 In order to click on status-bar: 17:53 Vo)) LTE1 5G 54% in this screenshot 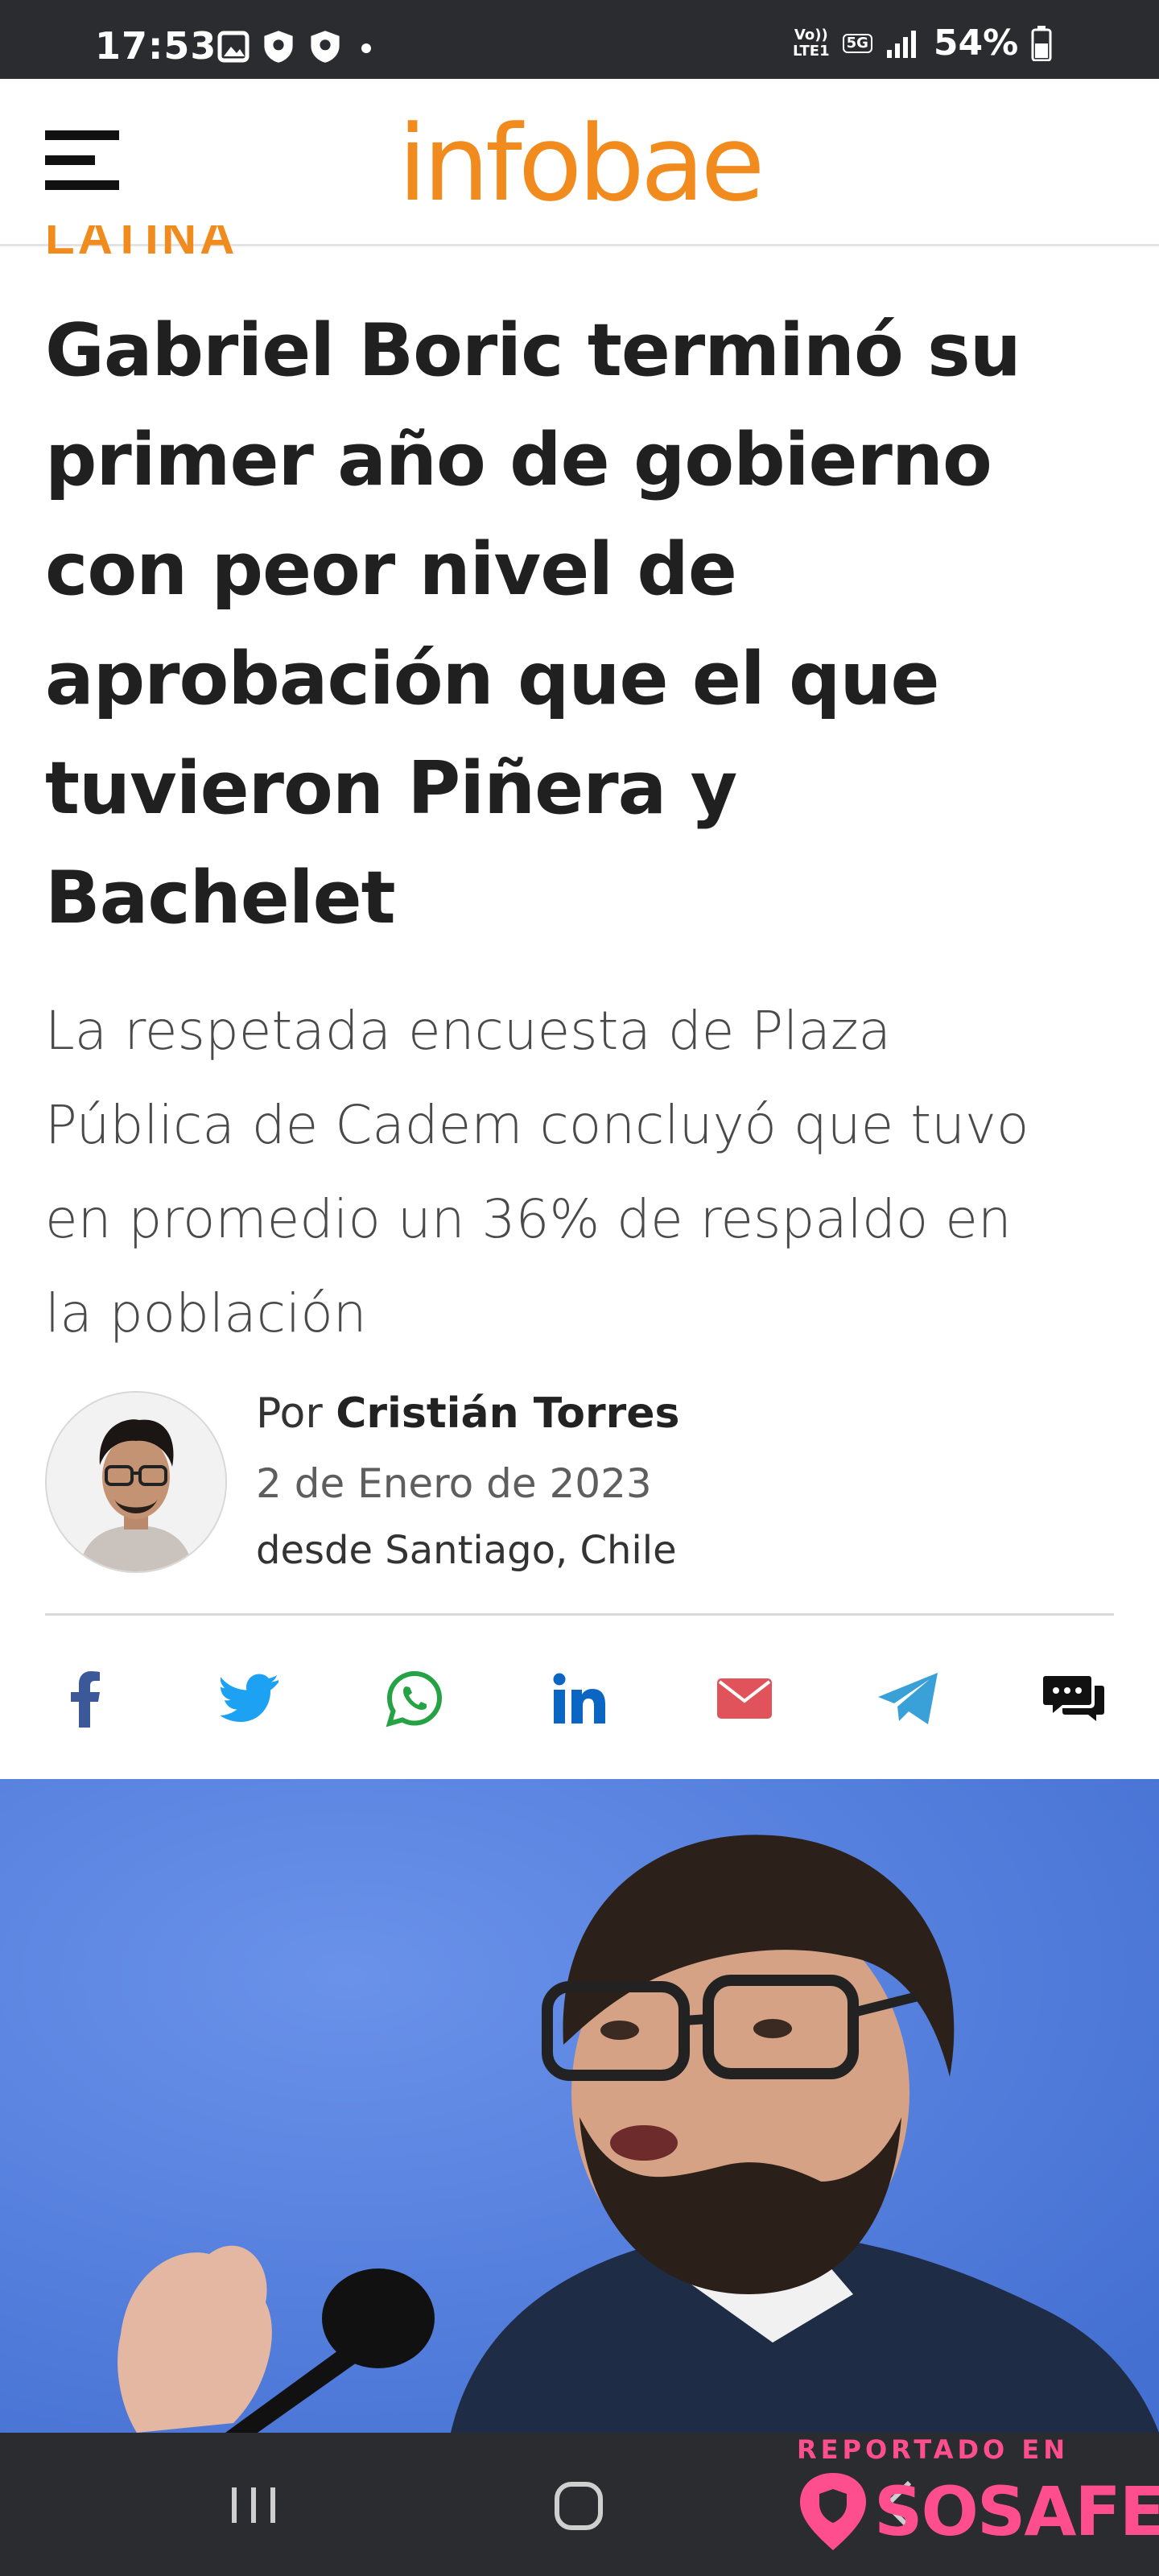, I will do `click(579, 39)`.